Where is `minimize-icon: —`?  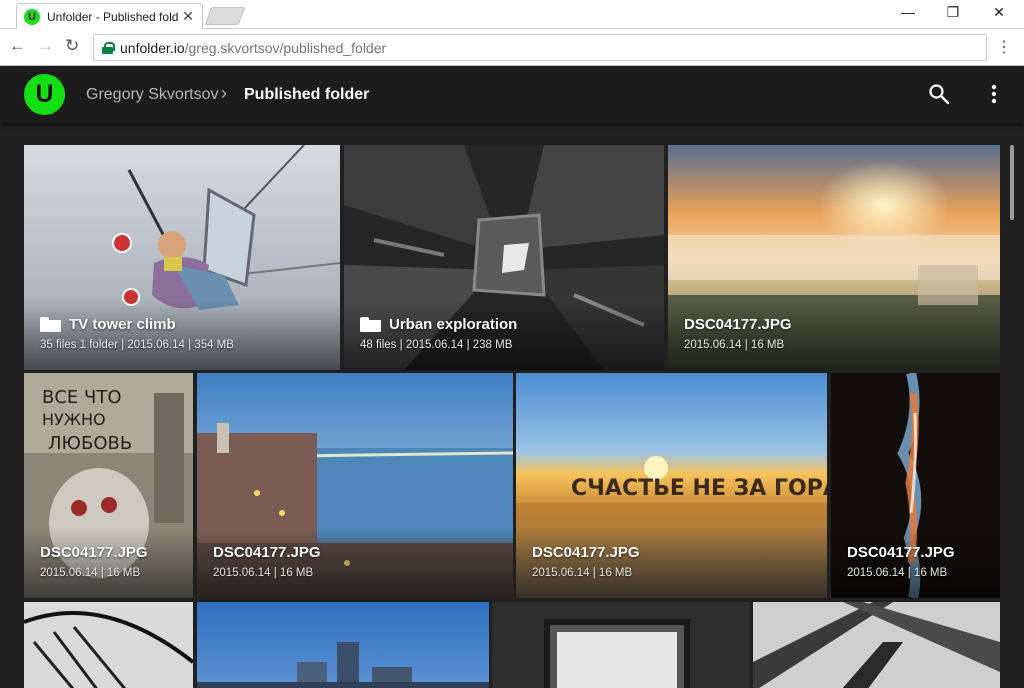 minimize-icon: — is located at coordinates (908, 12).